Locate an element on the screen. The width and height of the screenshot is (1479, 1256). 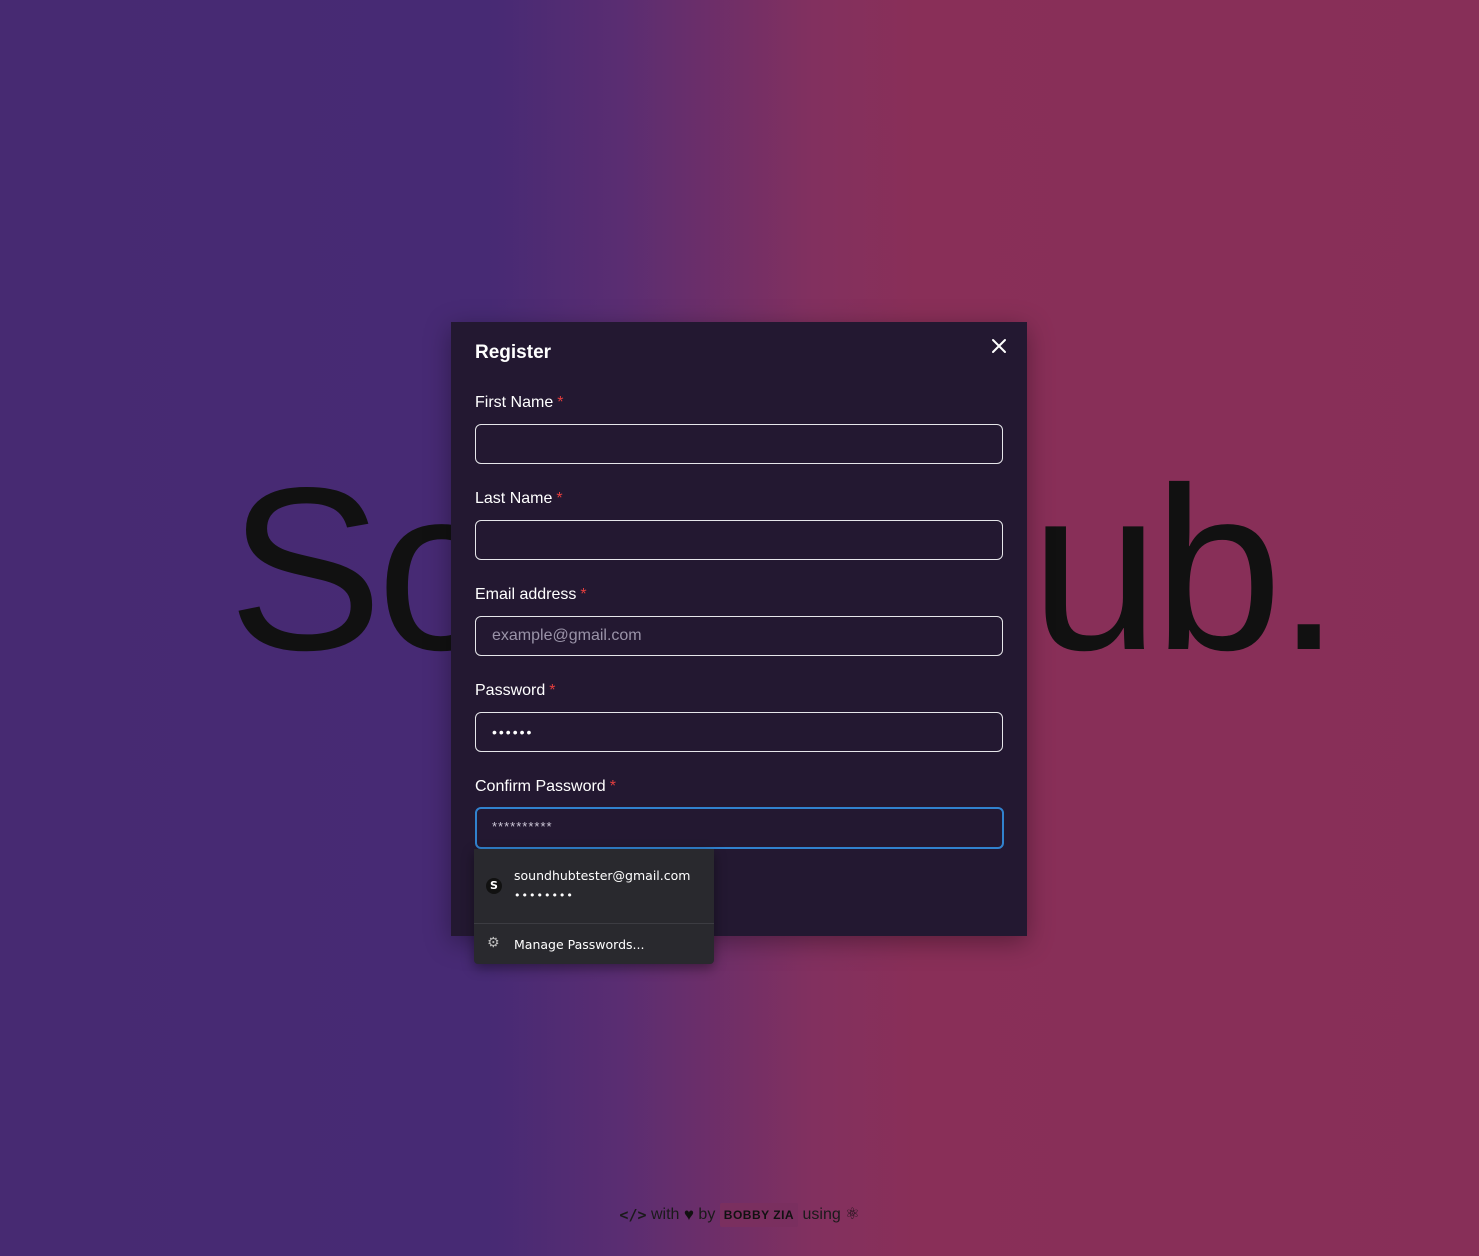
code-icon: </> is located at coordinates (633, 1215).